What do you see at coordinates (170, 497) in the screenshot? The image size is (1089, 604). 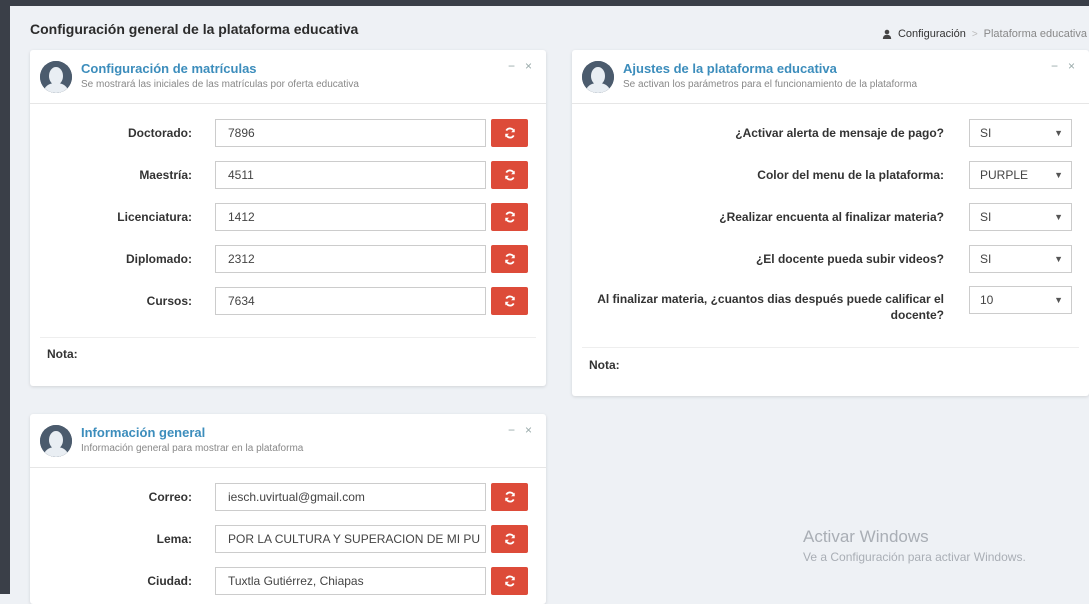 I see `correo-label: Correo:` at bounding box center [170, 497].